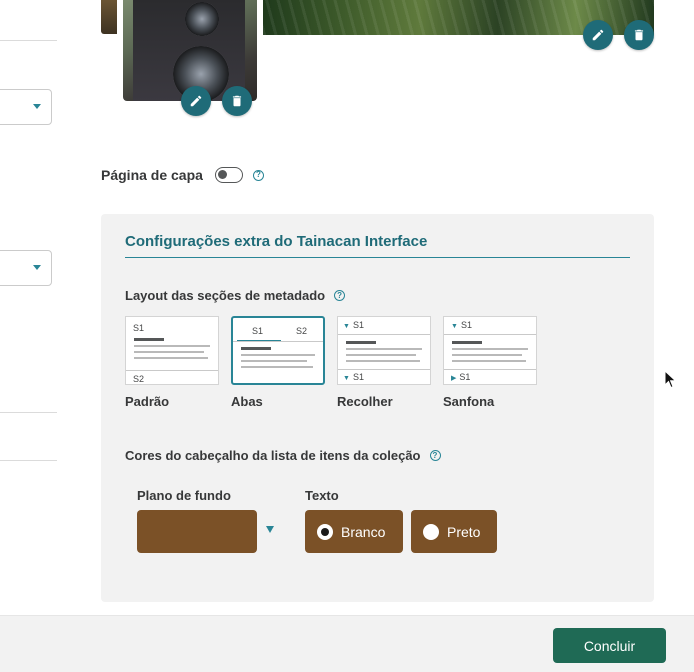  I want to click on layout-preview-recolher: ▼ S1 ▼ S1, so click(384, 350).